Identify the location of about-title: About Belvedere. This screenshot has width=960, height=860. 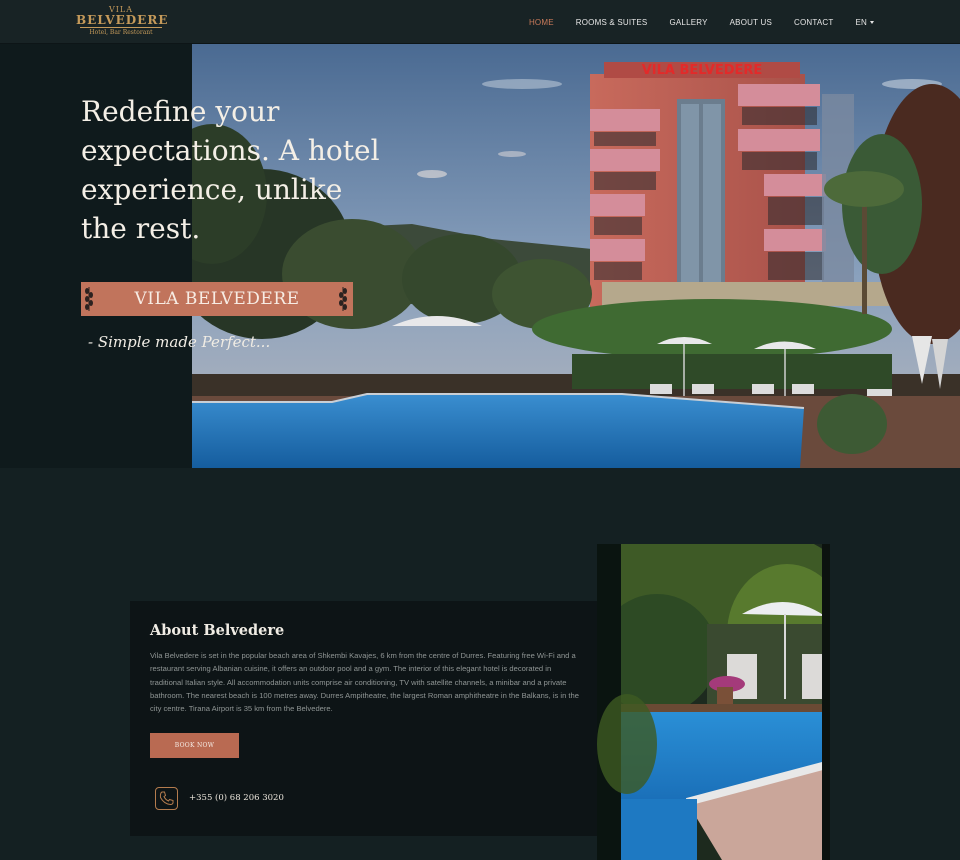
(217, 630).